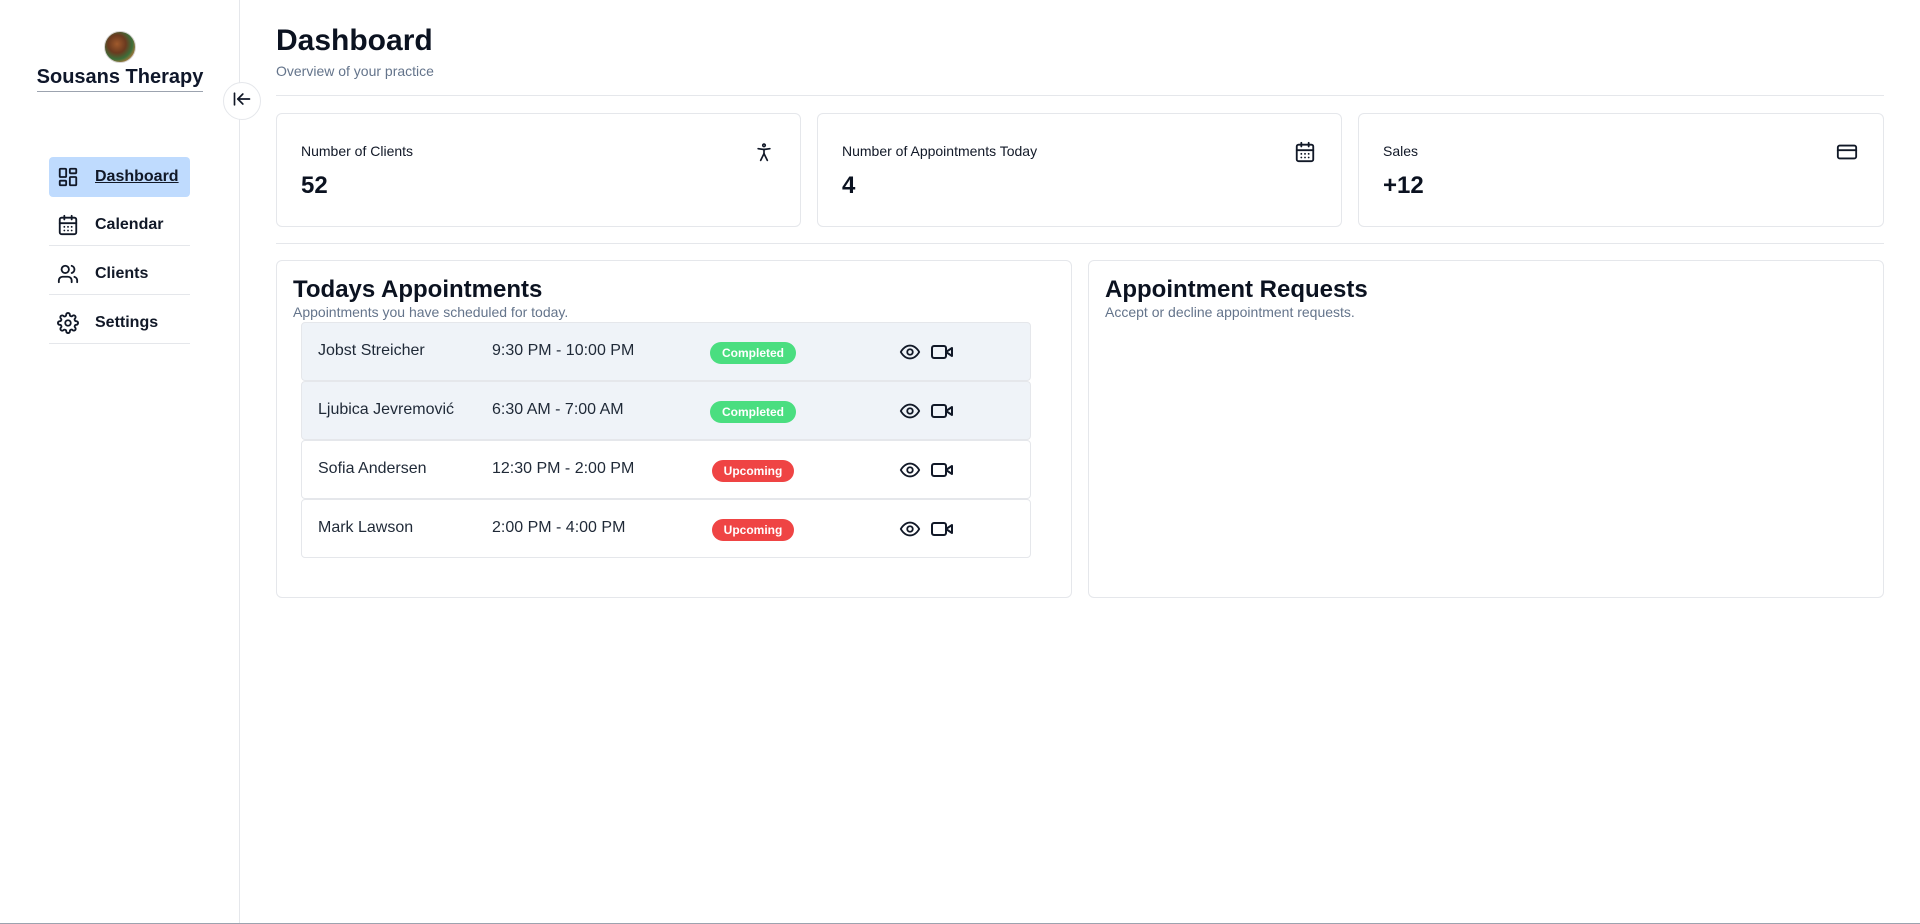 This screenshot has height=924, width=1920. Describe the element at coordinates (1403, 185) in the screenshot. I see `stat-value: +12` at that location.